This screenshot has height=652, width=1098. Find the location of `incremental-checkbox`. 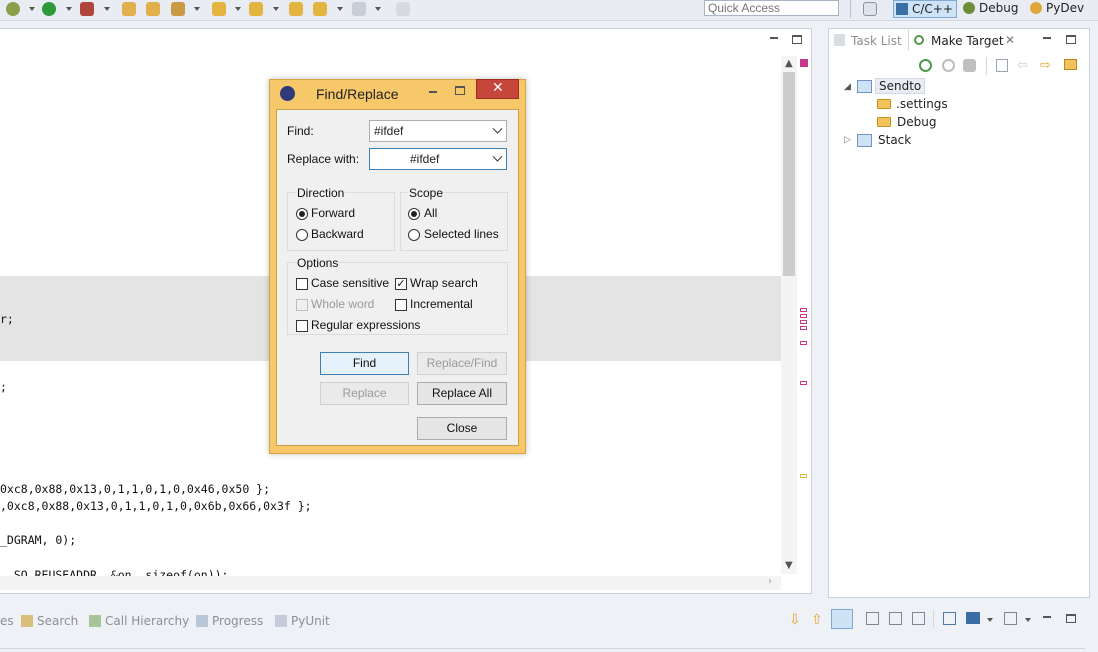

incremental-checkbox is located at coordinates (401, 305).